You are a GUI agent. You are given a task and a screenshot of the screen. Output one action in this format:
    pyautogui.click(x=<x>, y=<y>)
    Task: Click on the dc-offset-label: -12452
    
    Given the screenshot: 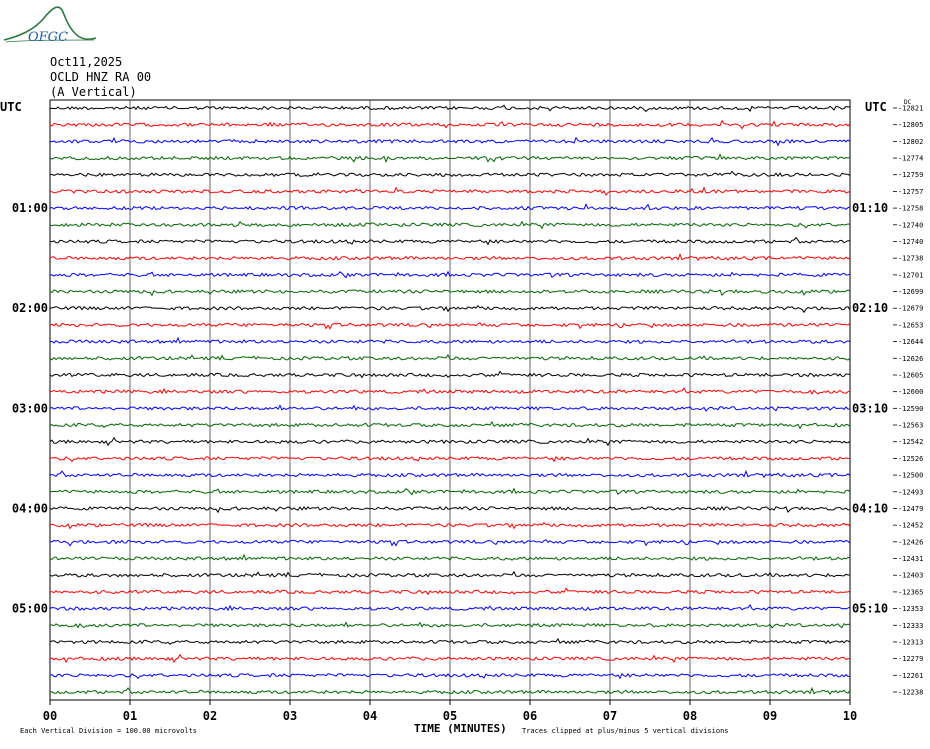 What is the action you would take?
    pyautogui.click(x=910, y=526)
    